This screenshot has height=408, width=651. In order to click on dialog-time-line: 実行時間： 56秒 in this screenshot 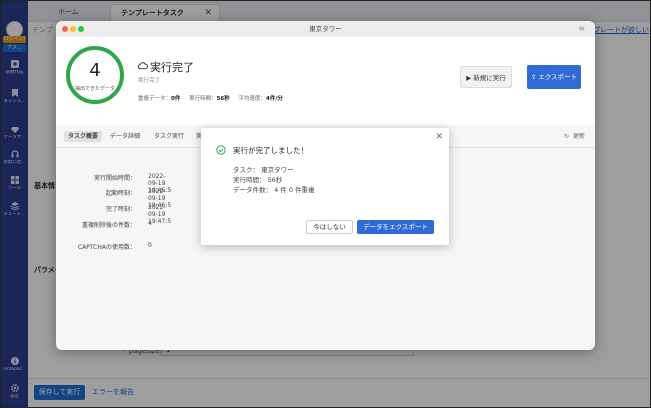, I will do `click(258, 180)`.